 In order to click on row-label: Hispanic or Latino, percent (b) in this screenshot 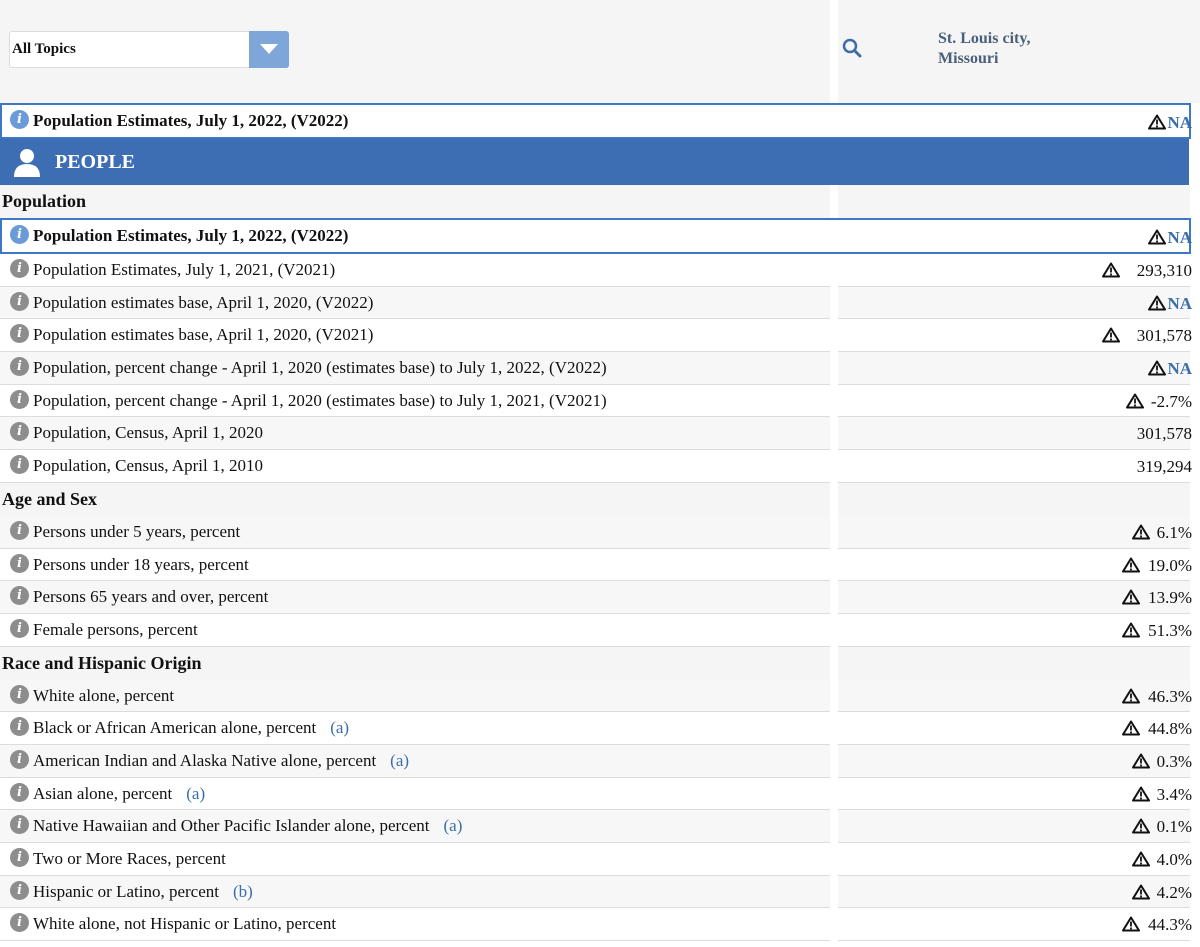, I will do `click(143, 892)`.